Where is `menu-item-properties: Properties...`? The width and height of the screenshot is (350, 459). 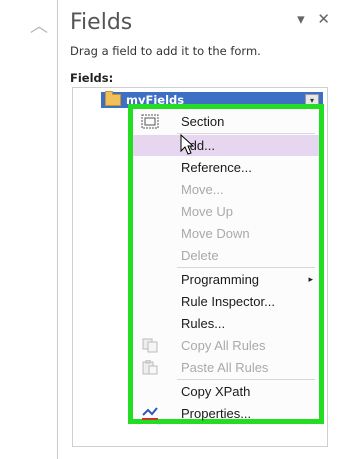
menu-item-properties: Properties... is located at coordinates (226, 413).